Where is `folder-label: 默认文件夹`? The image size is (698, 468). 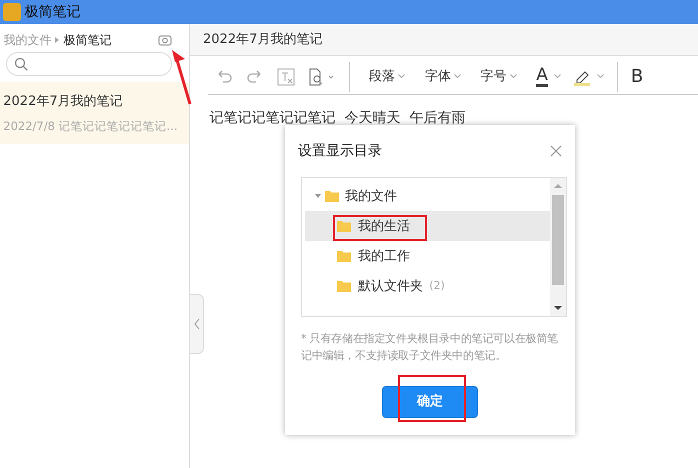
folder-label: 默认文件夹 is located at coordinates (390, 287).